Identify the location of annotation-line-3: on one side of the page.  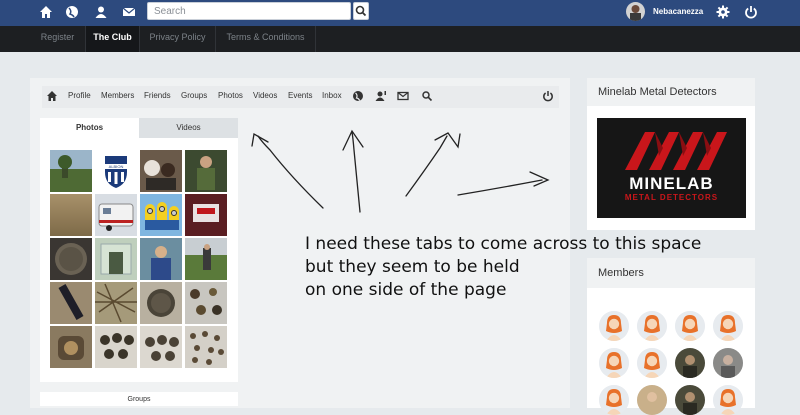
(406, 290).